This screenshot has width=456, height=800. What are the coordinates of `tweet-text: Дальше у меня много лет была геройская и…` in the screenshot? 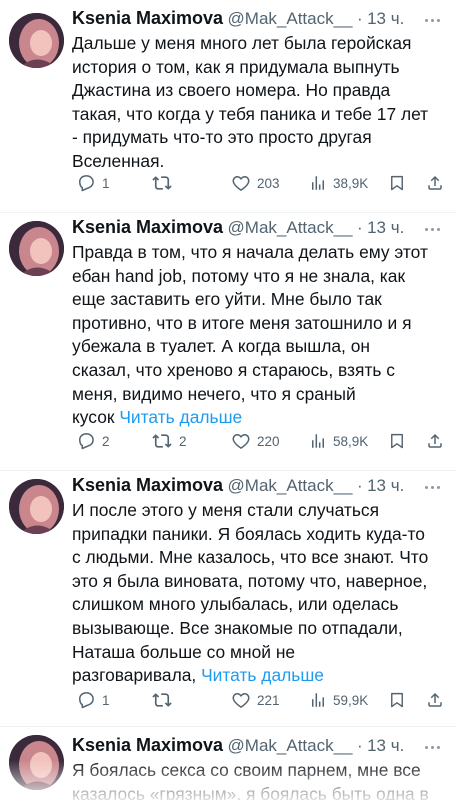 It's located at (259, 103).